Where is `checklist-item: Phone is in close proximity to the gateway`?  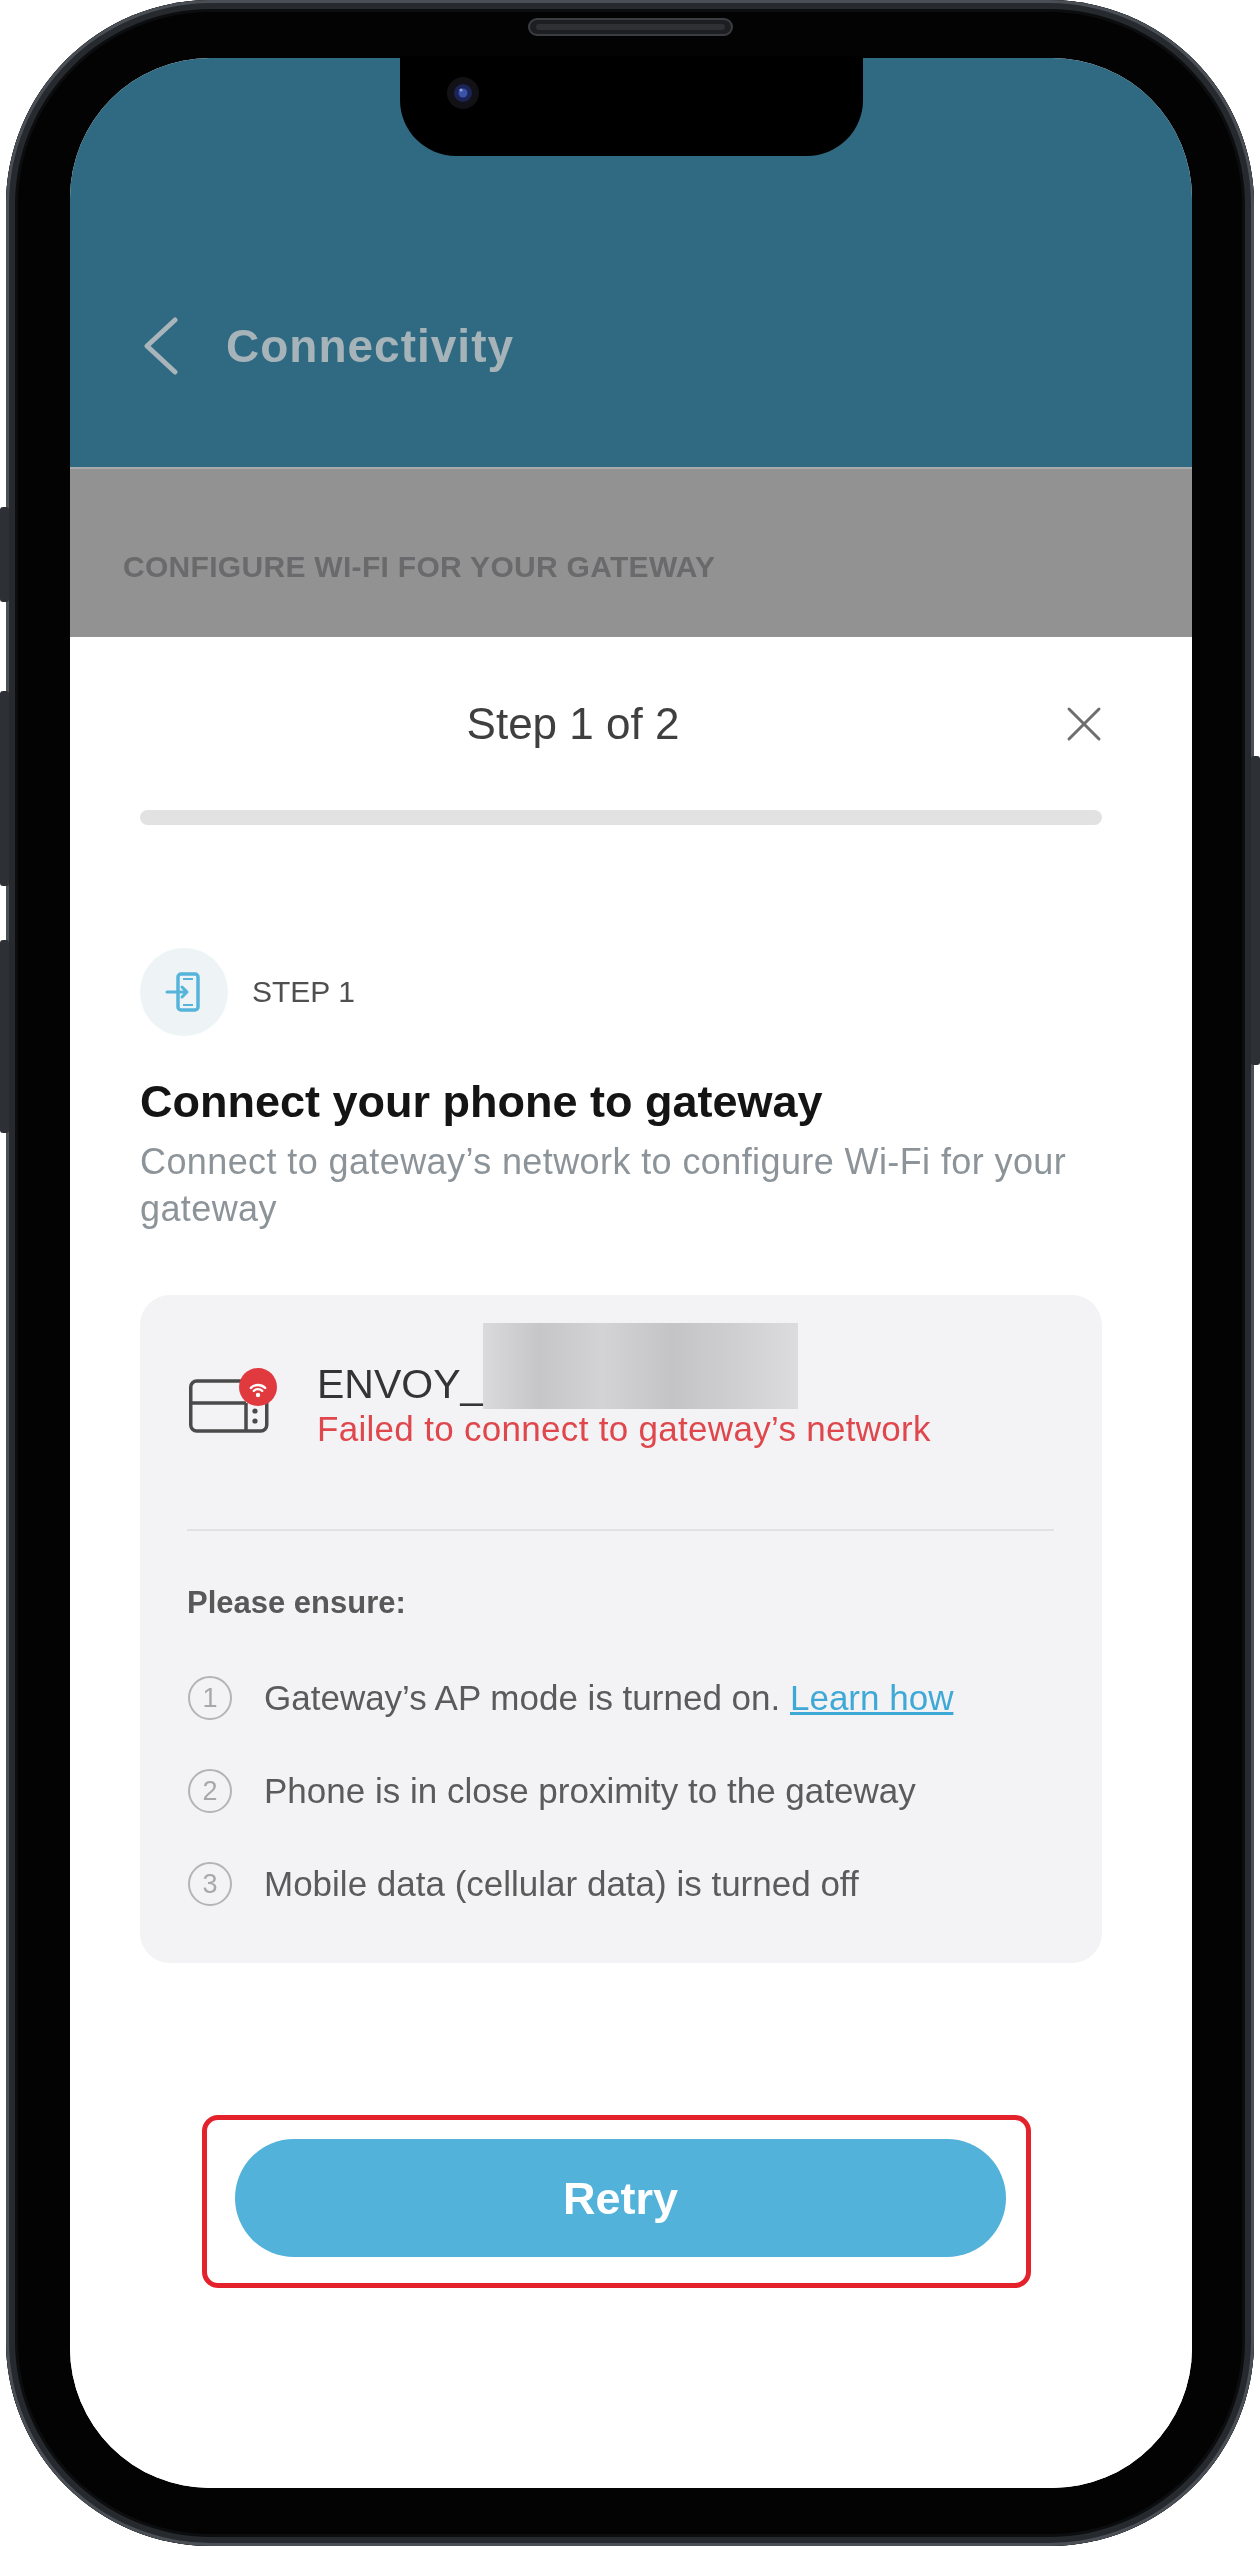 checklist-item: Phone is in close proximity to the gateway is located at coordinates (590, 1791).